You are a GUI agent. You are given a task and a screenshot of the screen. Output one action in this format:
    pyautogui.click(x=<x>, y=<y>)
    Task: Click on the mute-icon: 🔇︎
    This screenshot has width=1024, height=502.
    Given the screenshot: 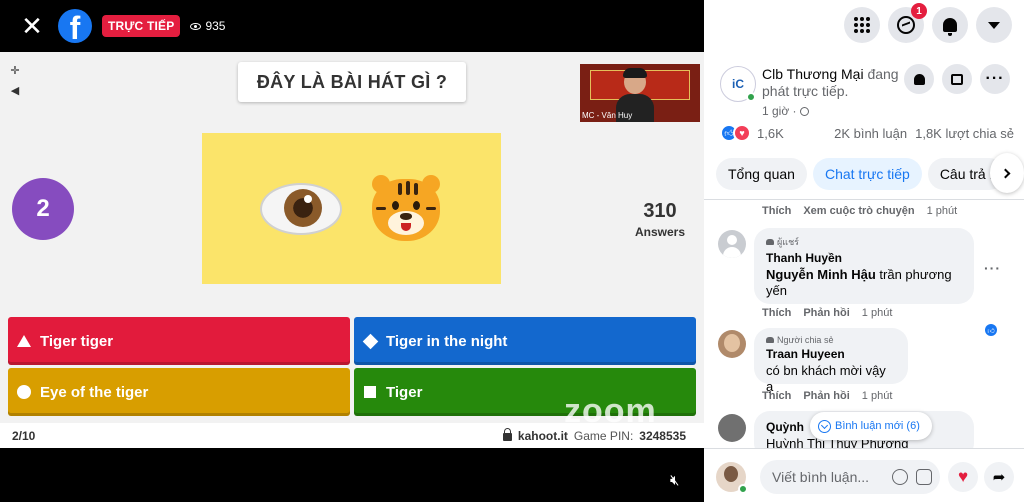 What is the action you would take?
    pyautogui.click(x=681, y=482)
    